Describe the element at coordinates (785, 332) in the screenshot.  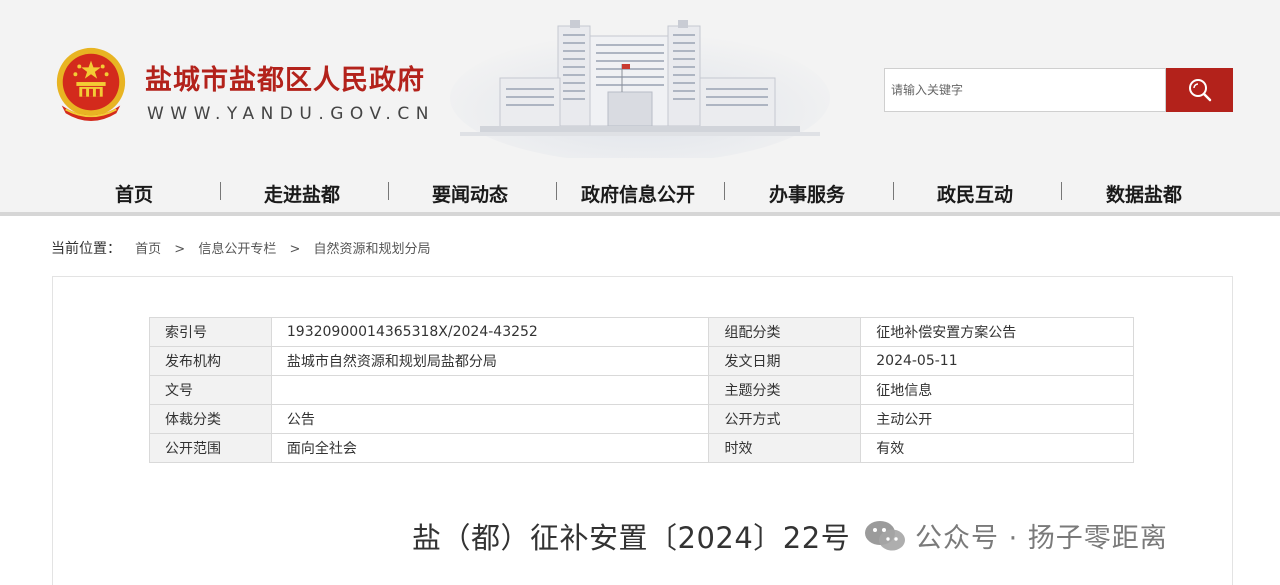
I see `meta-key: 组配分类` at that location.